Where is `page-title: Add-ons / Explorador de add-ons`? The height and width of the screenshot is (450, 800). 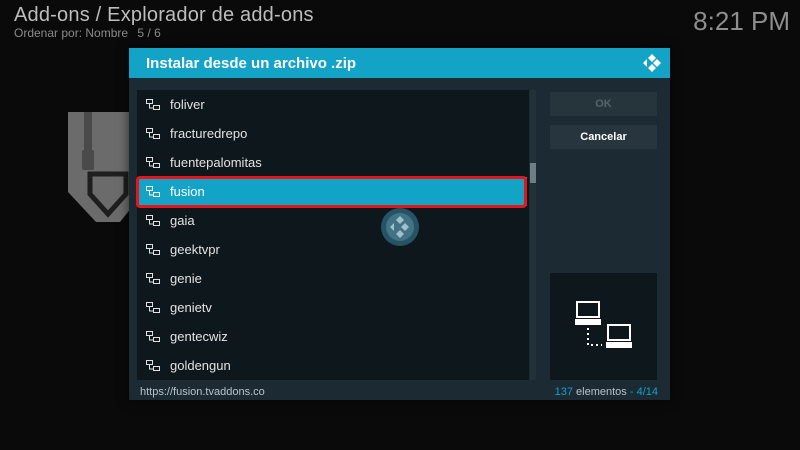 page-title: Add-ons / Explorador de add-ons is located at coordinates (164, 15).